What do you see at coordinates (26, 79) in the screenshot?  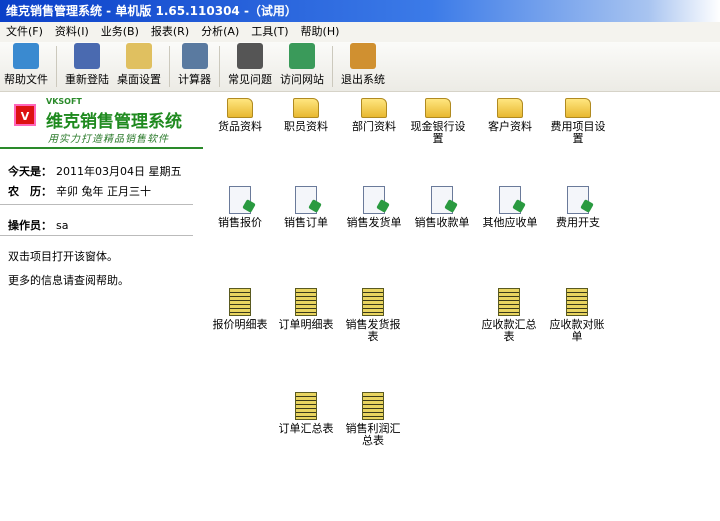 I see `button-label: 帮助文件` at bounding box center [26, 79].